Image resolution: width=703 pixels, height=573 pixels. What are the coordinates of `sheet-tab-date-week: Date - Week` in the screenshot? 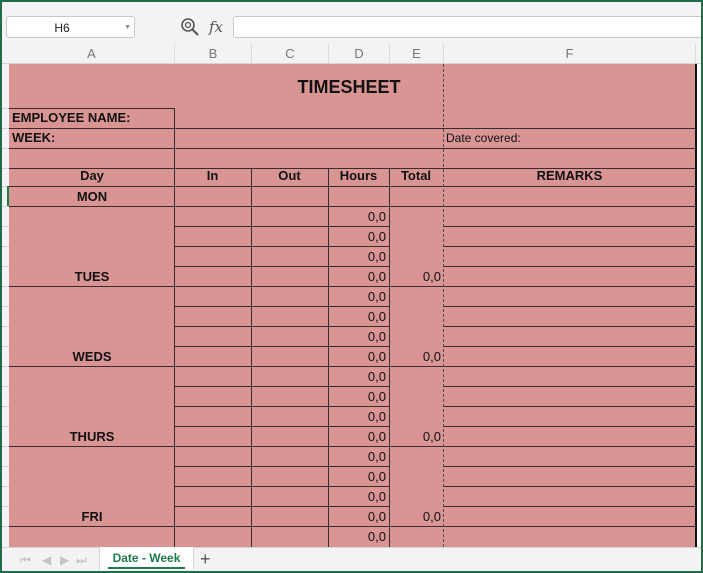 It's located at (146, 558).